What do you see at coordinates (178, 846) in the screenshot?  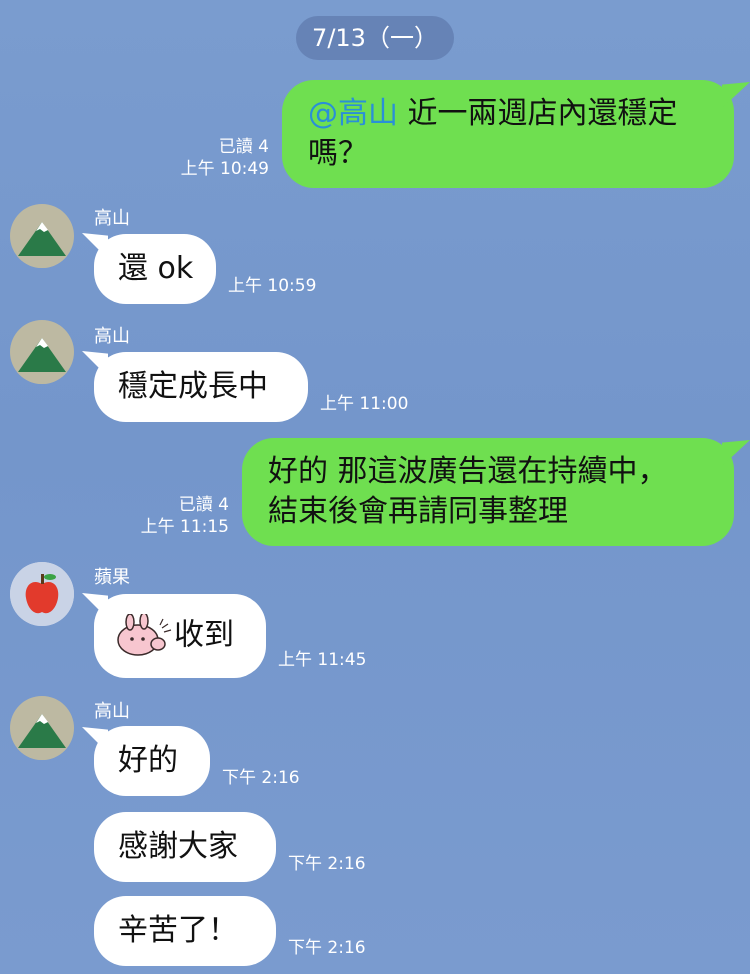 I see `message-text: 感謝大家` at bounding box center [178, 846].